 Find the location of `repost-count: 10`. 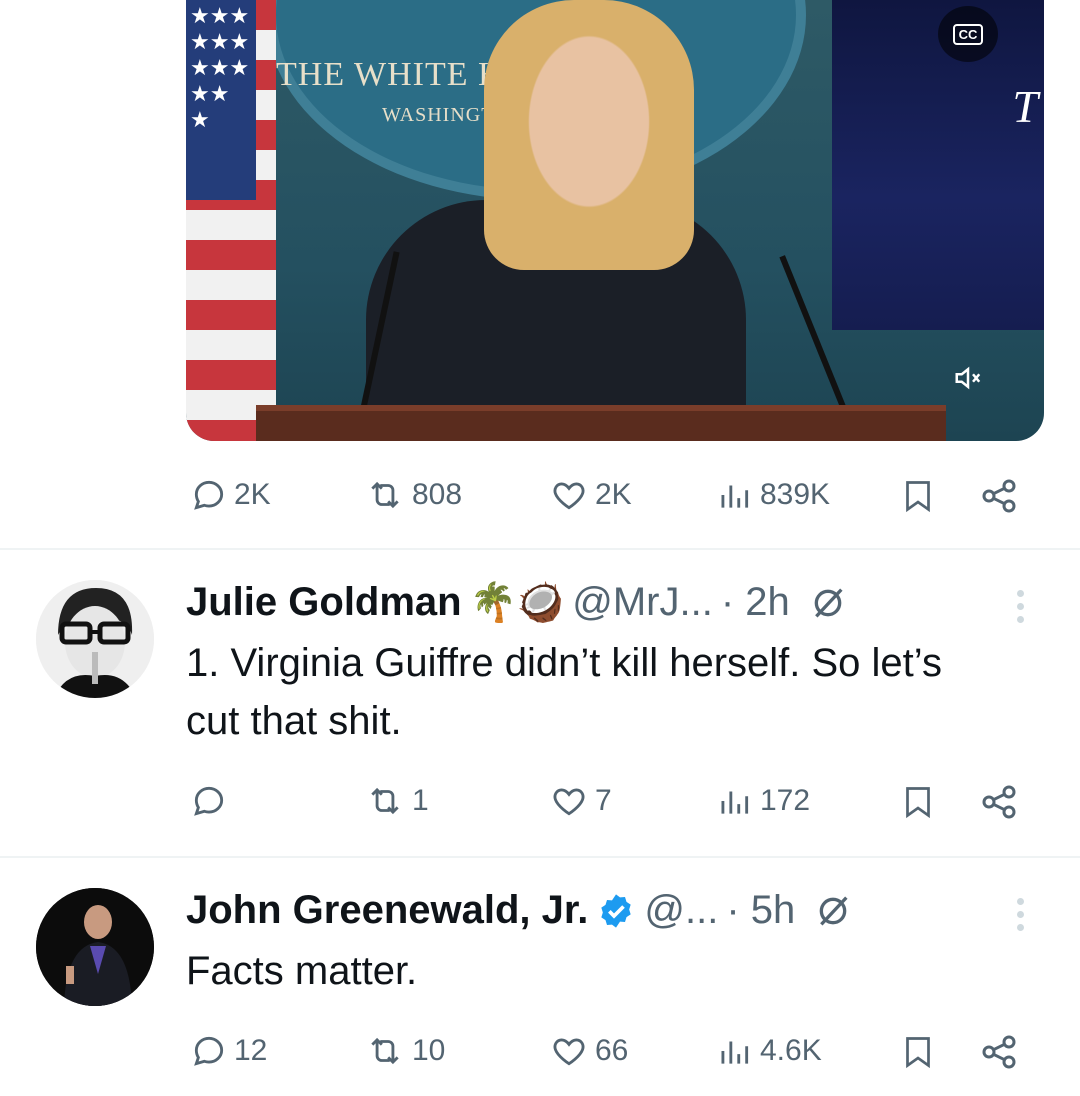

repost-count: 10 is located at coordinates (429, 1050).